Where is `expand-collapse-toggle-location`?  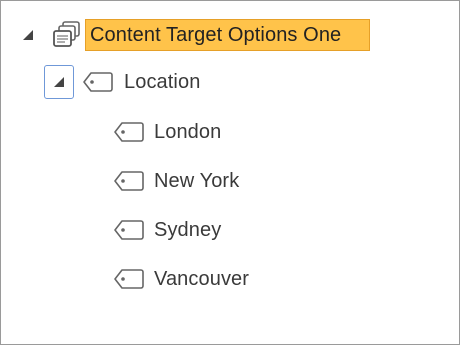
expand-collapse-toggle-location is located at coordinates (59, 82).